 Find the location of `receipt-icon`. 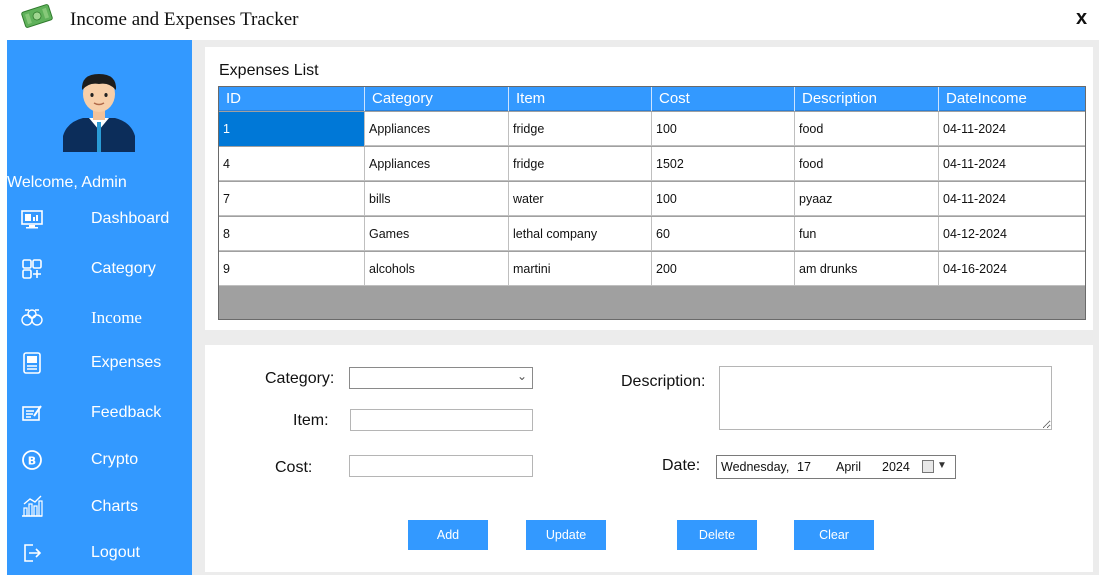

receipt-icon is located at coordinates (32, 363).